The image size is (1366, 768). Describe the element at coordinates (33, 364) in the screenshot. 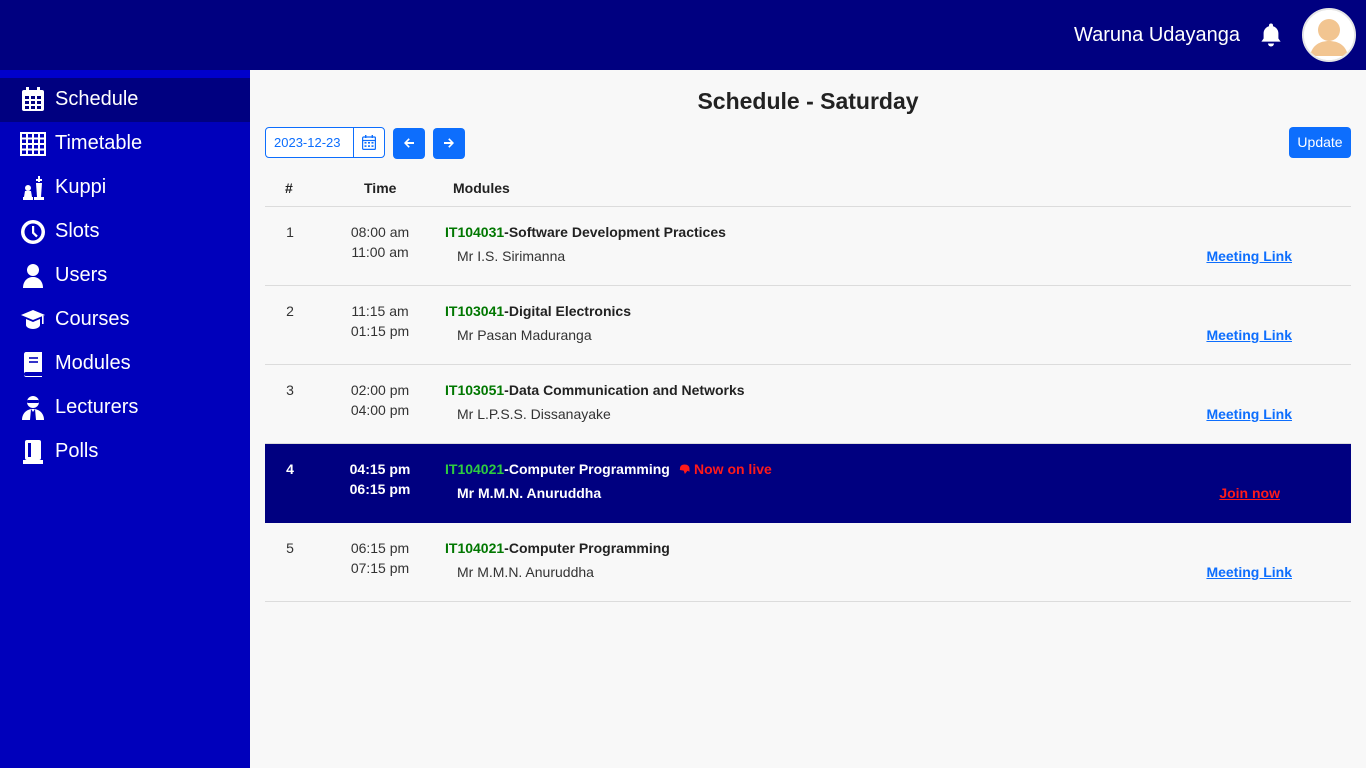

I see `book-icon` at that location.